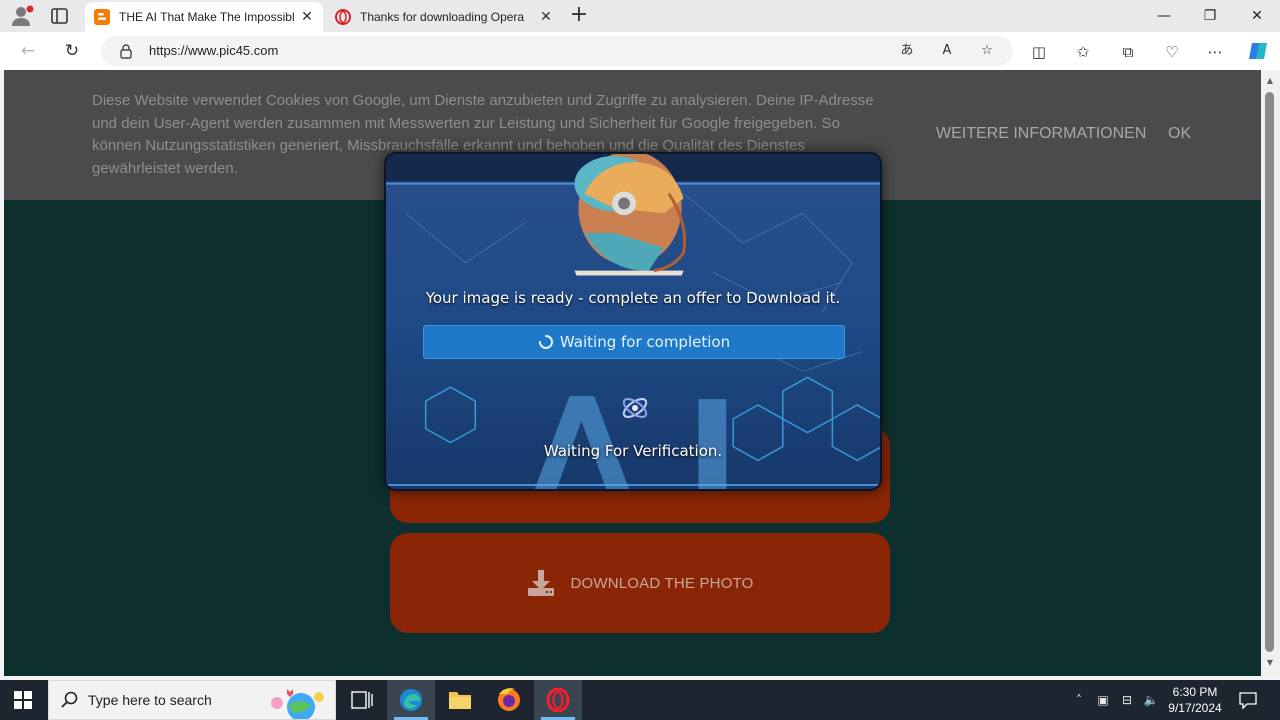 This screenshot has width=1280, height=720. Describe the element at coordinates (150, 700) in the screenshot. I see `search-placeholder: Type here to search` at that location.